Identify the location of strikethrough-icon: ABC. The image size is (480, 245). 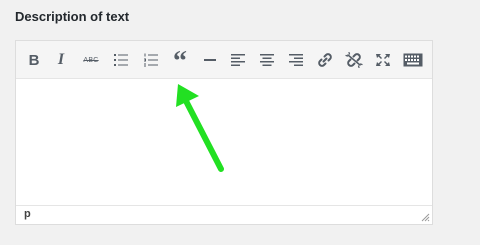
(91, 60).